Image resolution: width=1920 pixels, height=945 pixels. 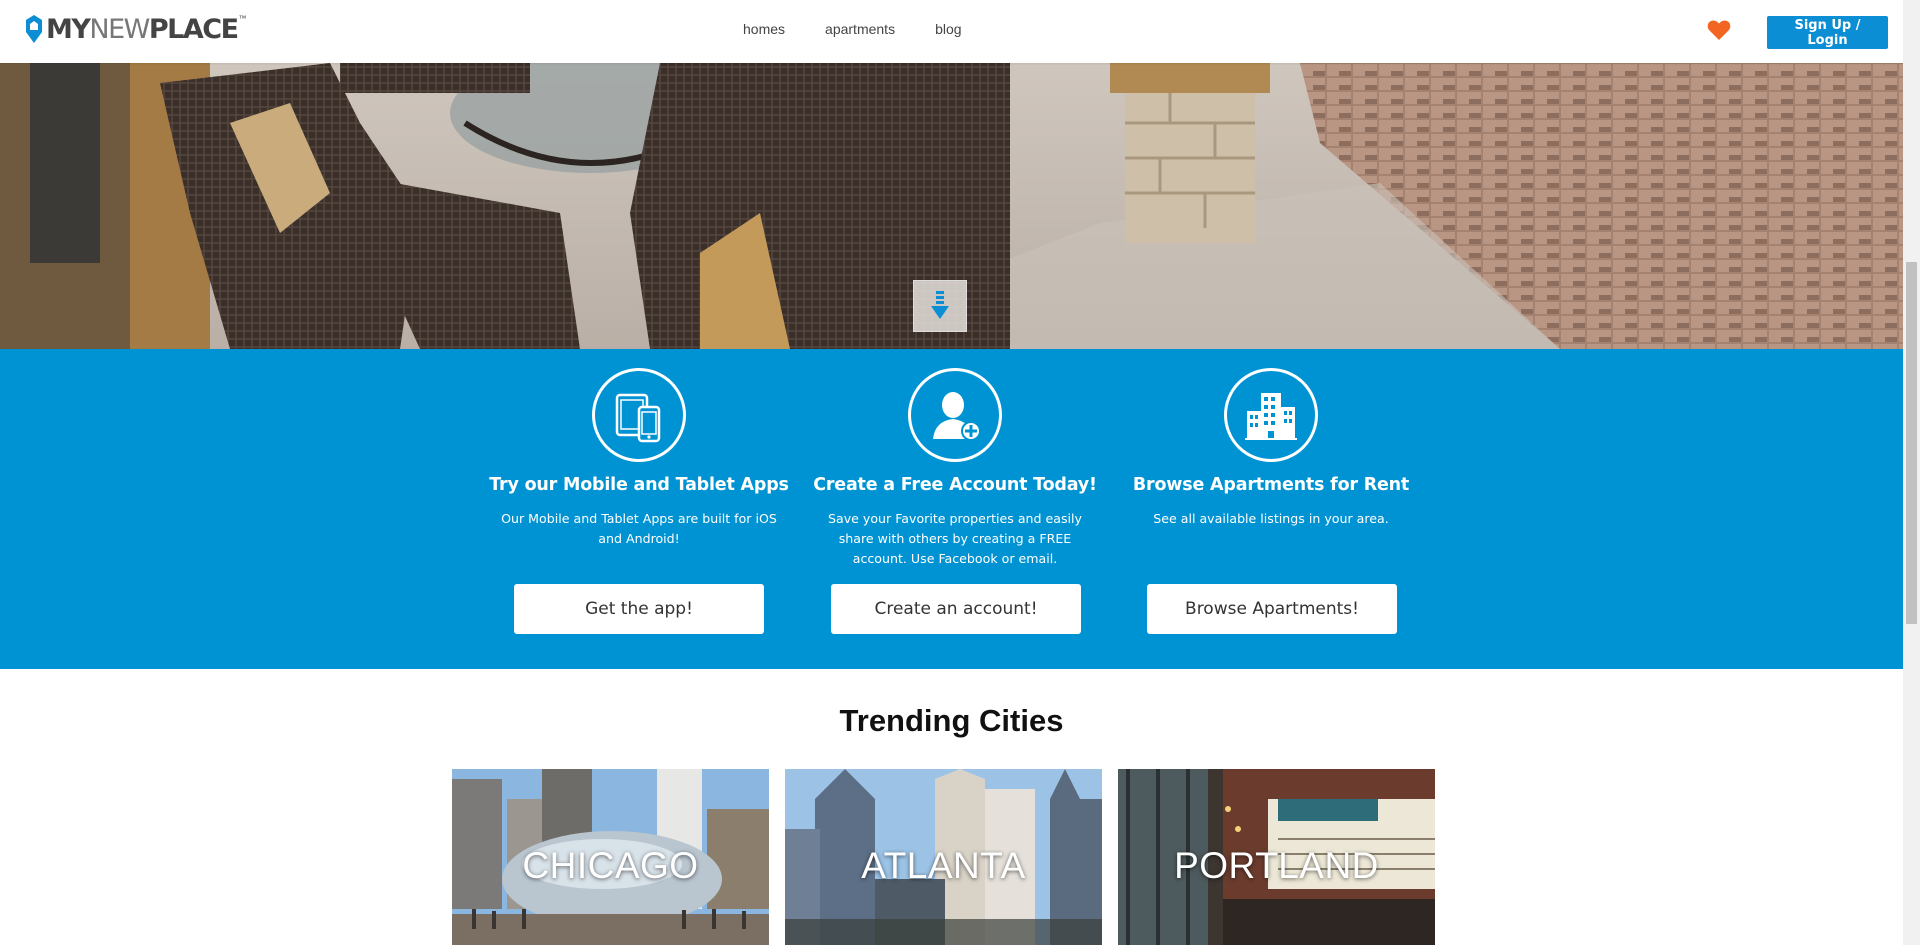 What do you see at coordinates (242, 18) in the screenshot?
I see `trademark: ™` at bounding box center [242, 18].